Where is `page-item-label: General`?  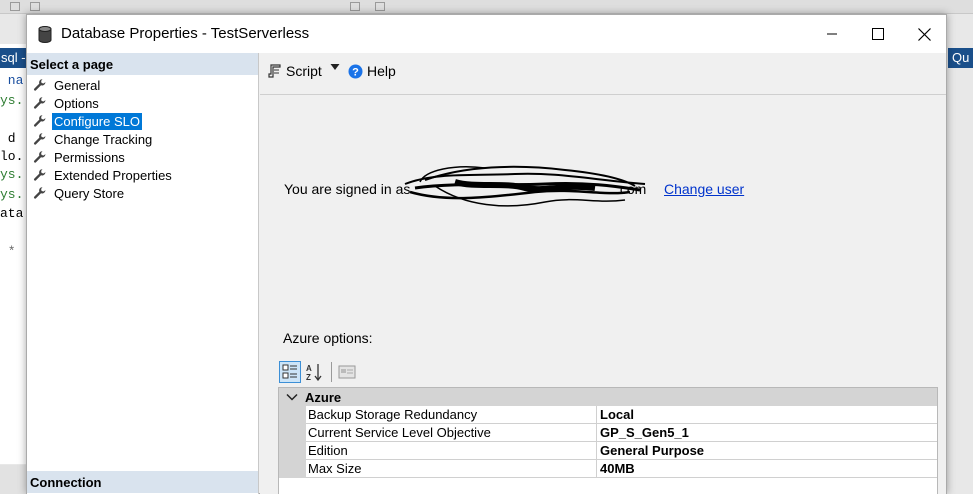
page-item-label: General is located at coordinates (77, 85).